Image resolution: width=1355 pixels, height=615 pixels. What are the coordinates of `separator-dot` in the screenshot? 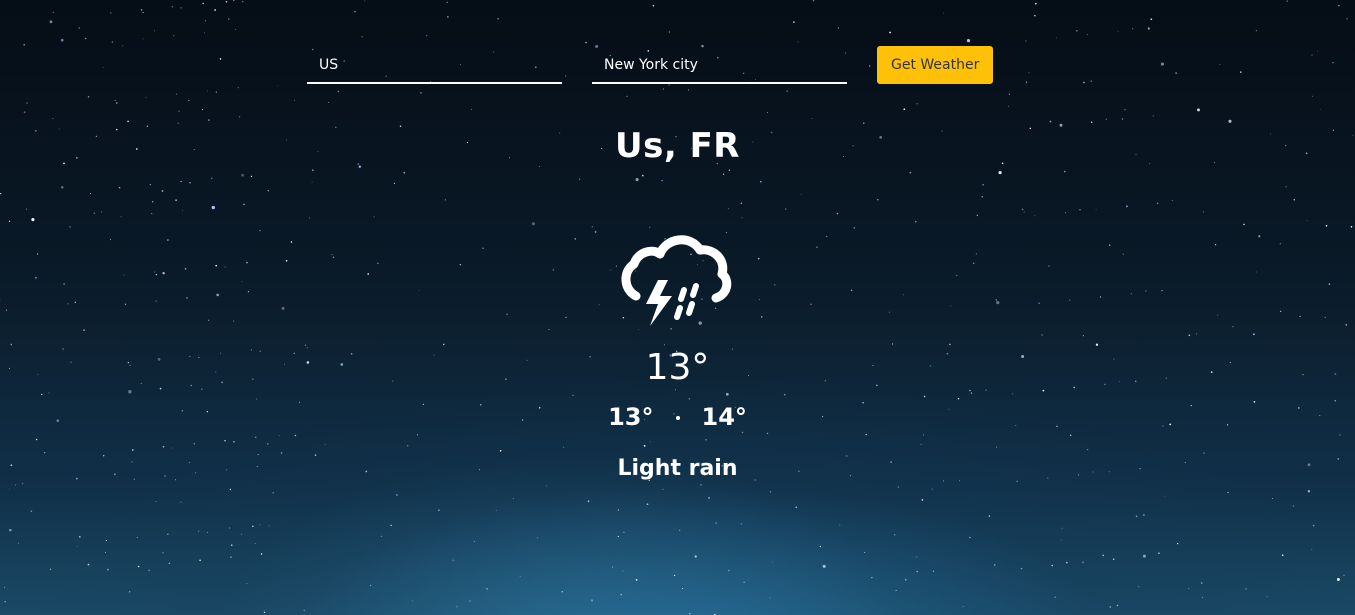 It's located at (677, 418).